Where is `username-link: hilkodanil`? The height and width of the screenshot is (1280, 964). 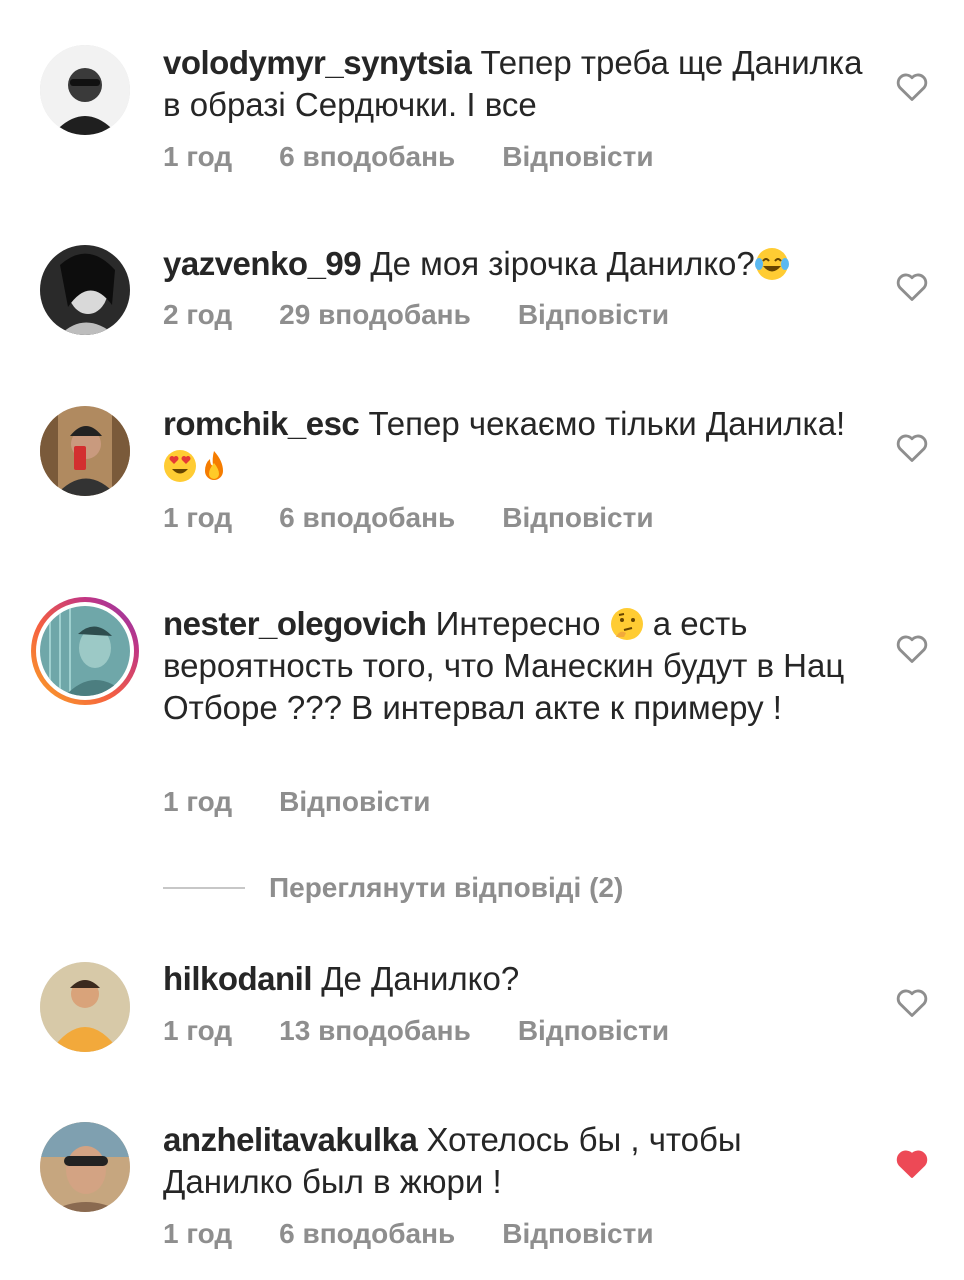 username-link: hilkodanil is located at coordinates (238, 978).